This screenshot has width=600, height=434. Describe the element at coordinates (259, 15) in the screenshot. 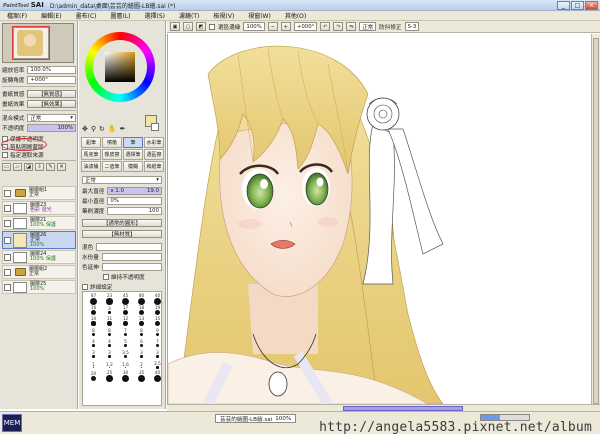

I see `menu-window: 視窗(W)` at that location.